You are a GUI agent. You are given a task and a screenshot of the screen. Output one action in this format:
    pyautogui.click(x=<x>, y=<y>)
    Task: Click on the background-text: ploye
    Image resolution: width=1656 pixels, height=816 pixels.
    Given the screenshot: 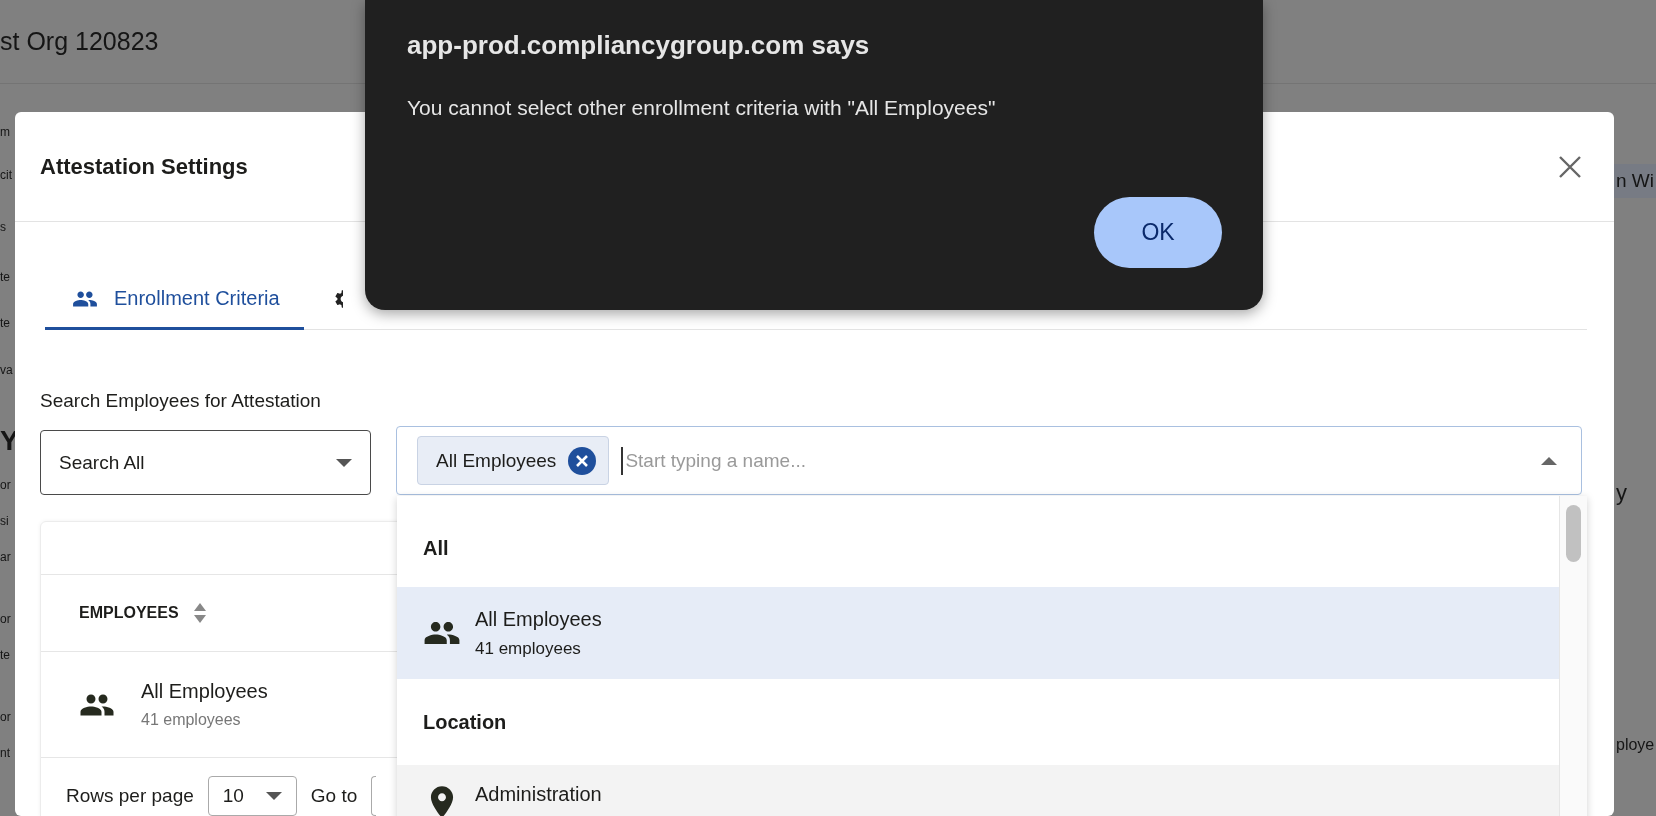 What is the action you would take?
    pyautogui.click(x=1635, y=745)
    